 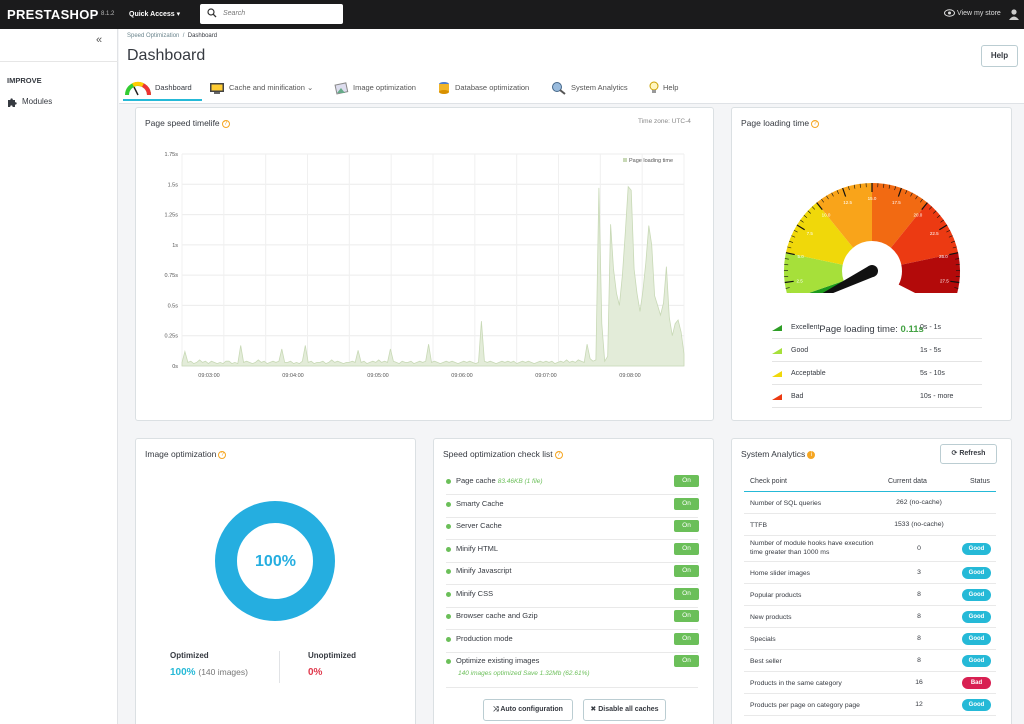 I want to click on gauge-tick-label: 27.5, so click(x=944, y=281).